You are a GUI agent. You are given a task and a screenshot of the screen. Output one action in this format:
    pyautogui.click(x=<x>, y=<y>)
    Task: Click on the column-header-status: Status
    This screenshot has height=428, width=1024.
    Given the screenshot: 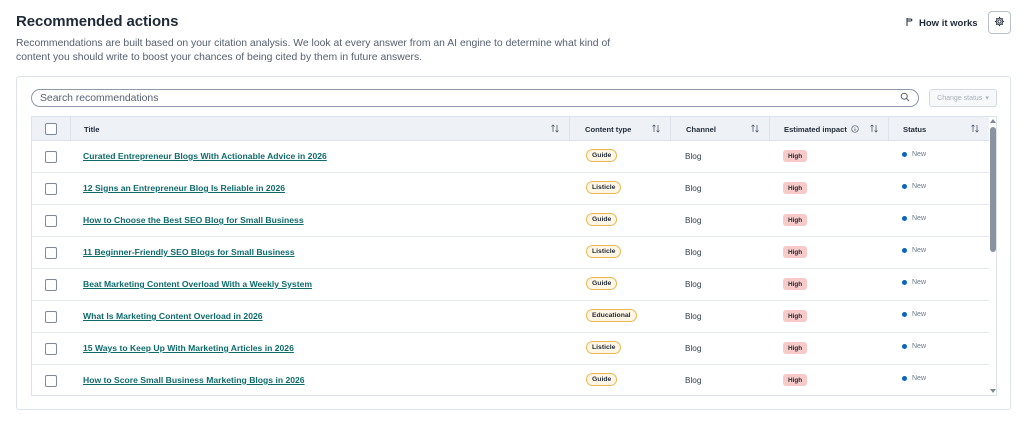 What is the action you would take?
    pyautogui.click(x=938, y=129)
    